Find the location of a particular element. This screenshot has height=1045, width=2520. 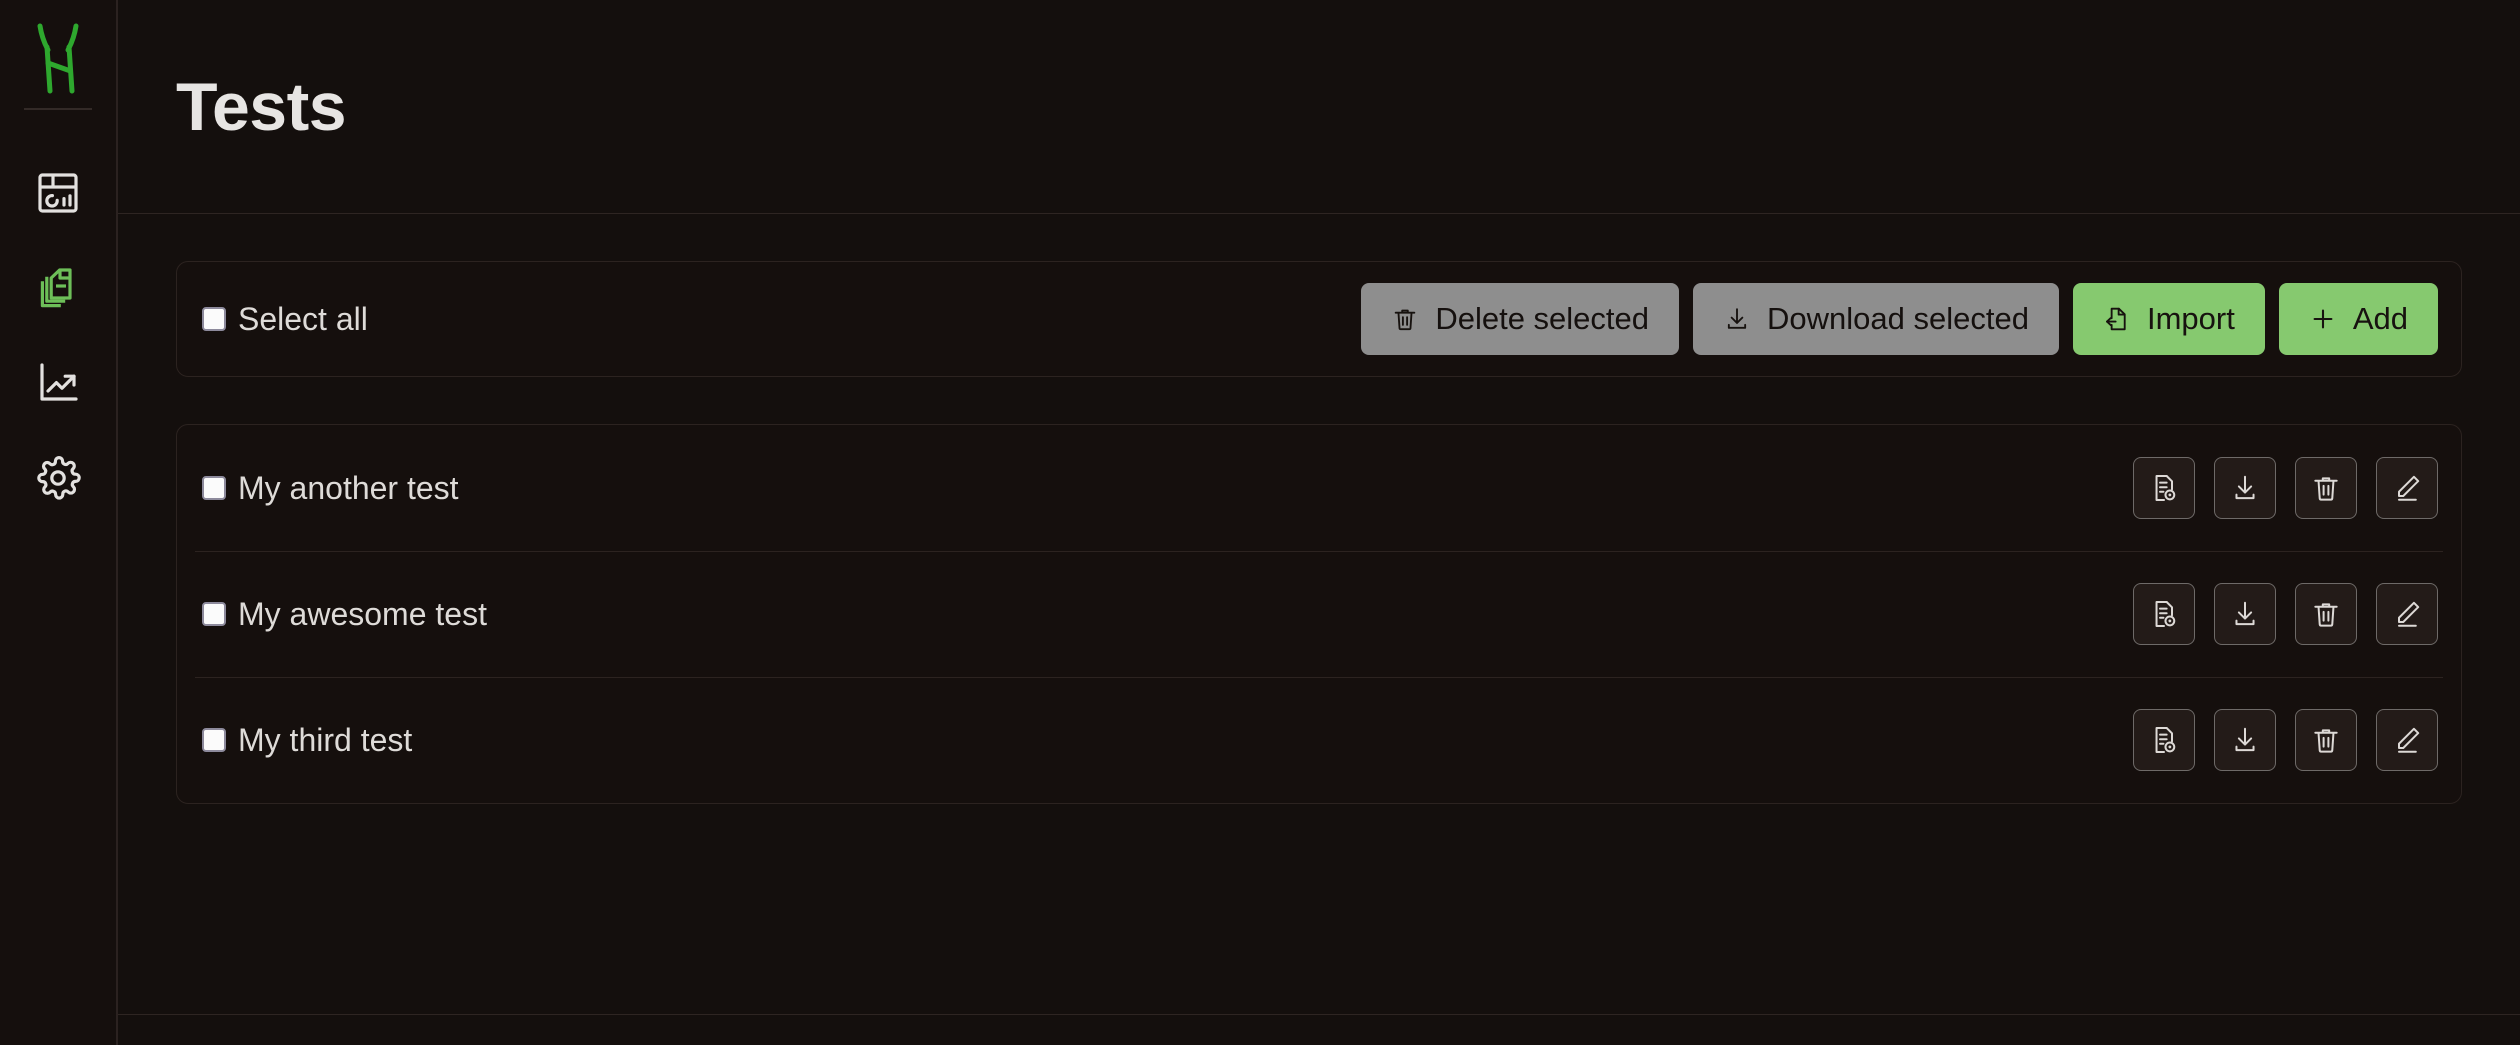

import-label: Import is located at coordinates (2190, 318).